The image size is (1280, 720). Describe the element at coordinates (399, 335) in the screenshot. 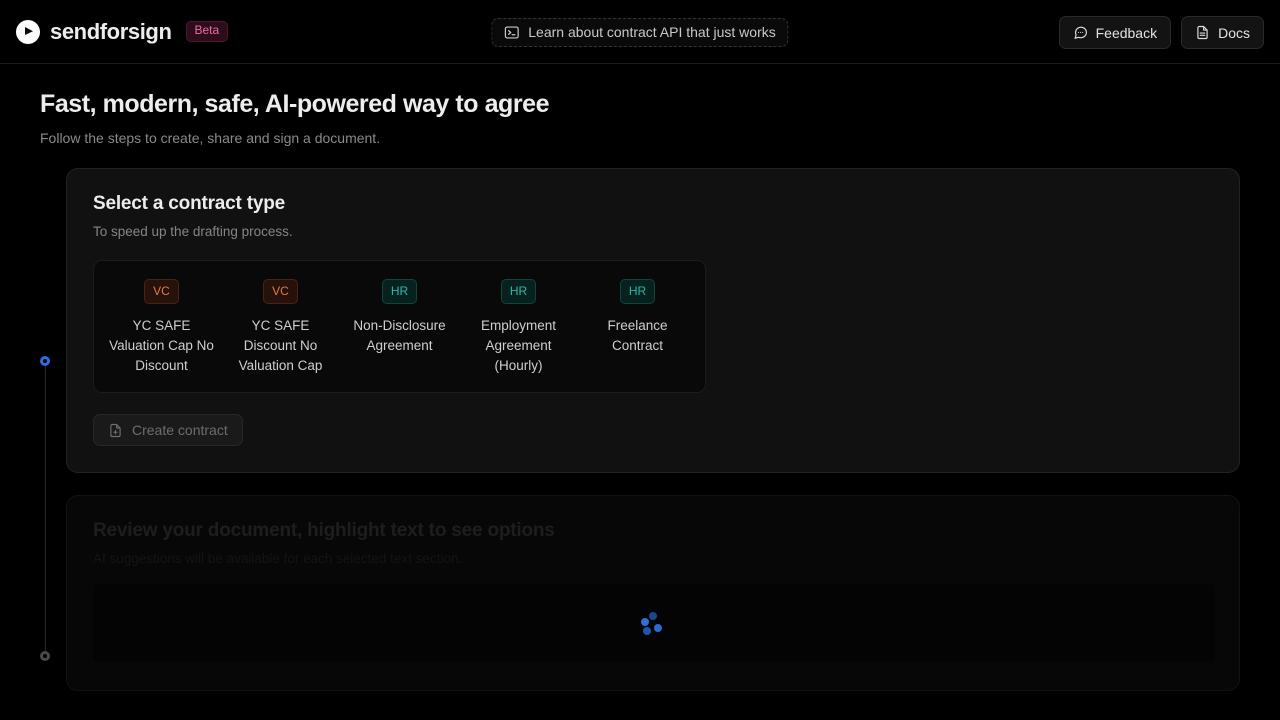

I see `contract-type-label: Non-Disclosure Agreement` at that location.